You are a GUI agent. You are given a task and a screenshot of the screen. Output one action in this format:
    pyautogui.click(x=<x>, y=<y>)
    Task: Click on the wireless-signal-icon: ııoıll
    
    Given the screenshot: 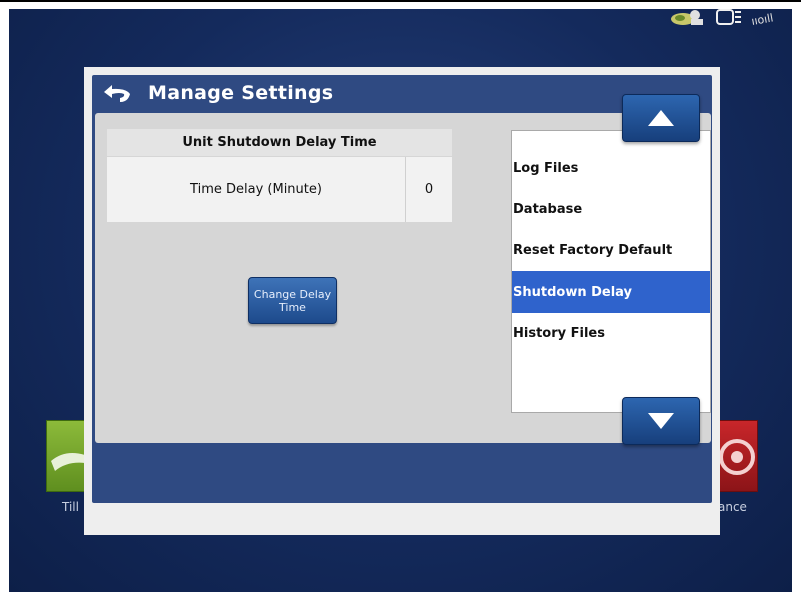 What is the action you would take?
    pyautogui.click(x=762, y=19)
    